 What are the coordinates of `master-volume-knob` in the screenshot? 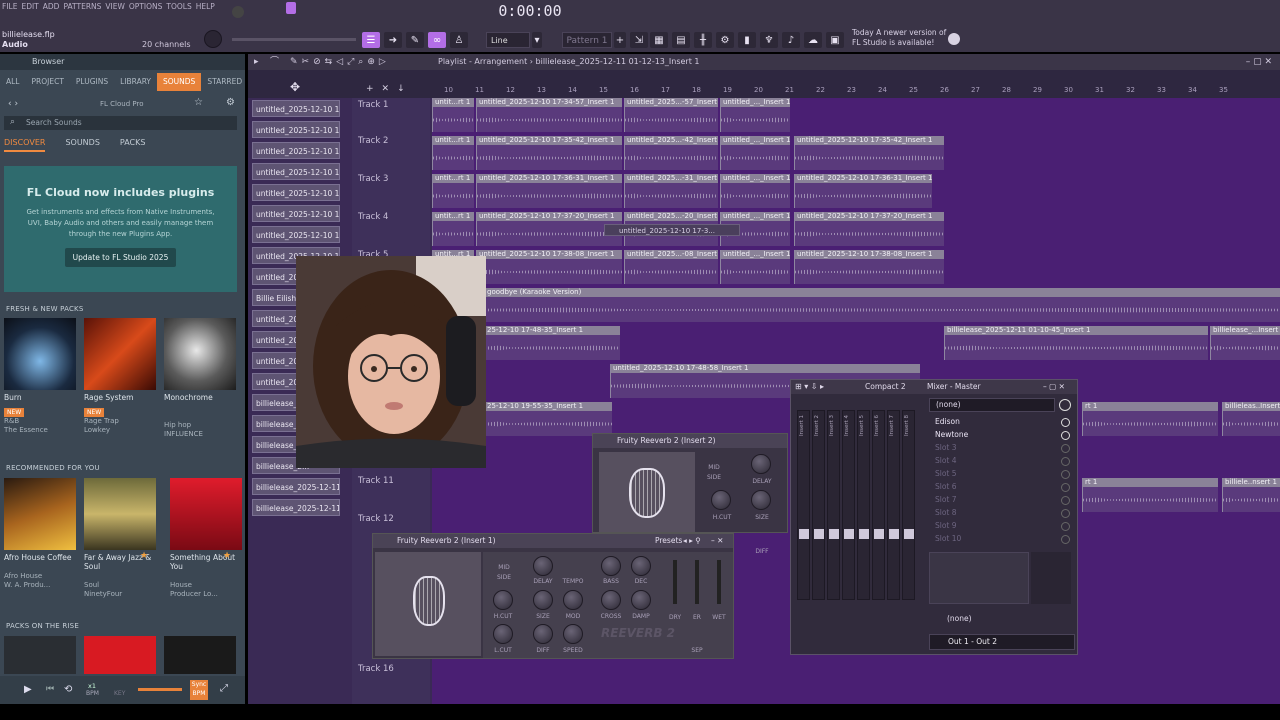 It's located at (213, 39).